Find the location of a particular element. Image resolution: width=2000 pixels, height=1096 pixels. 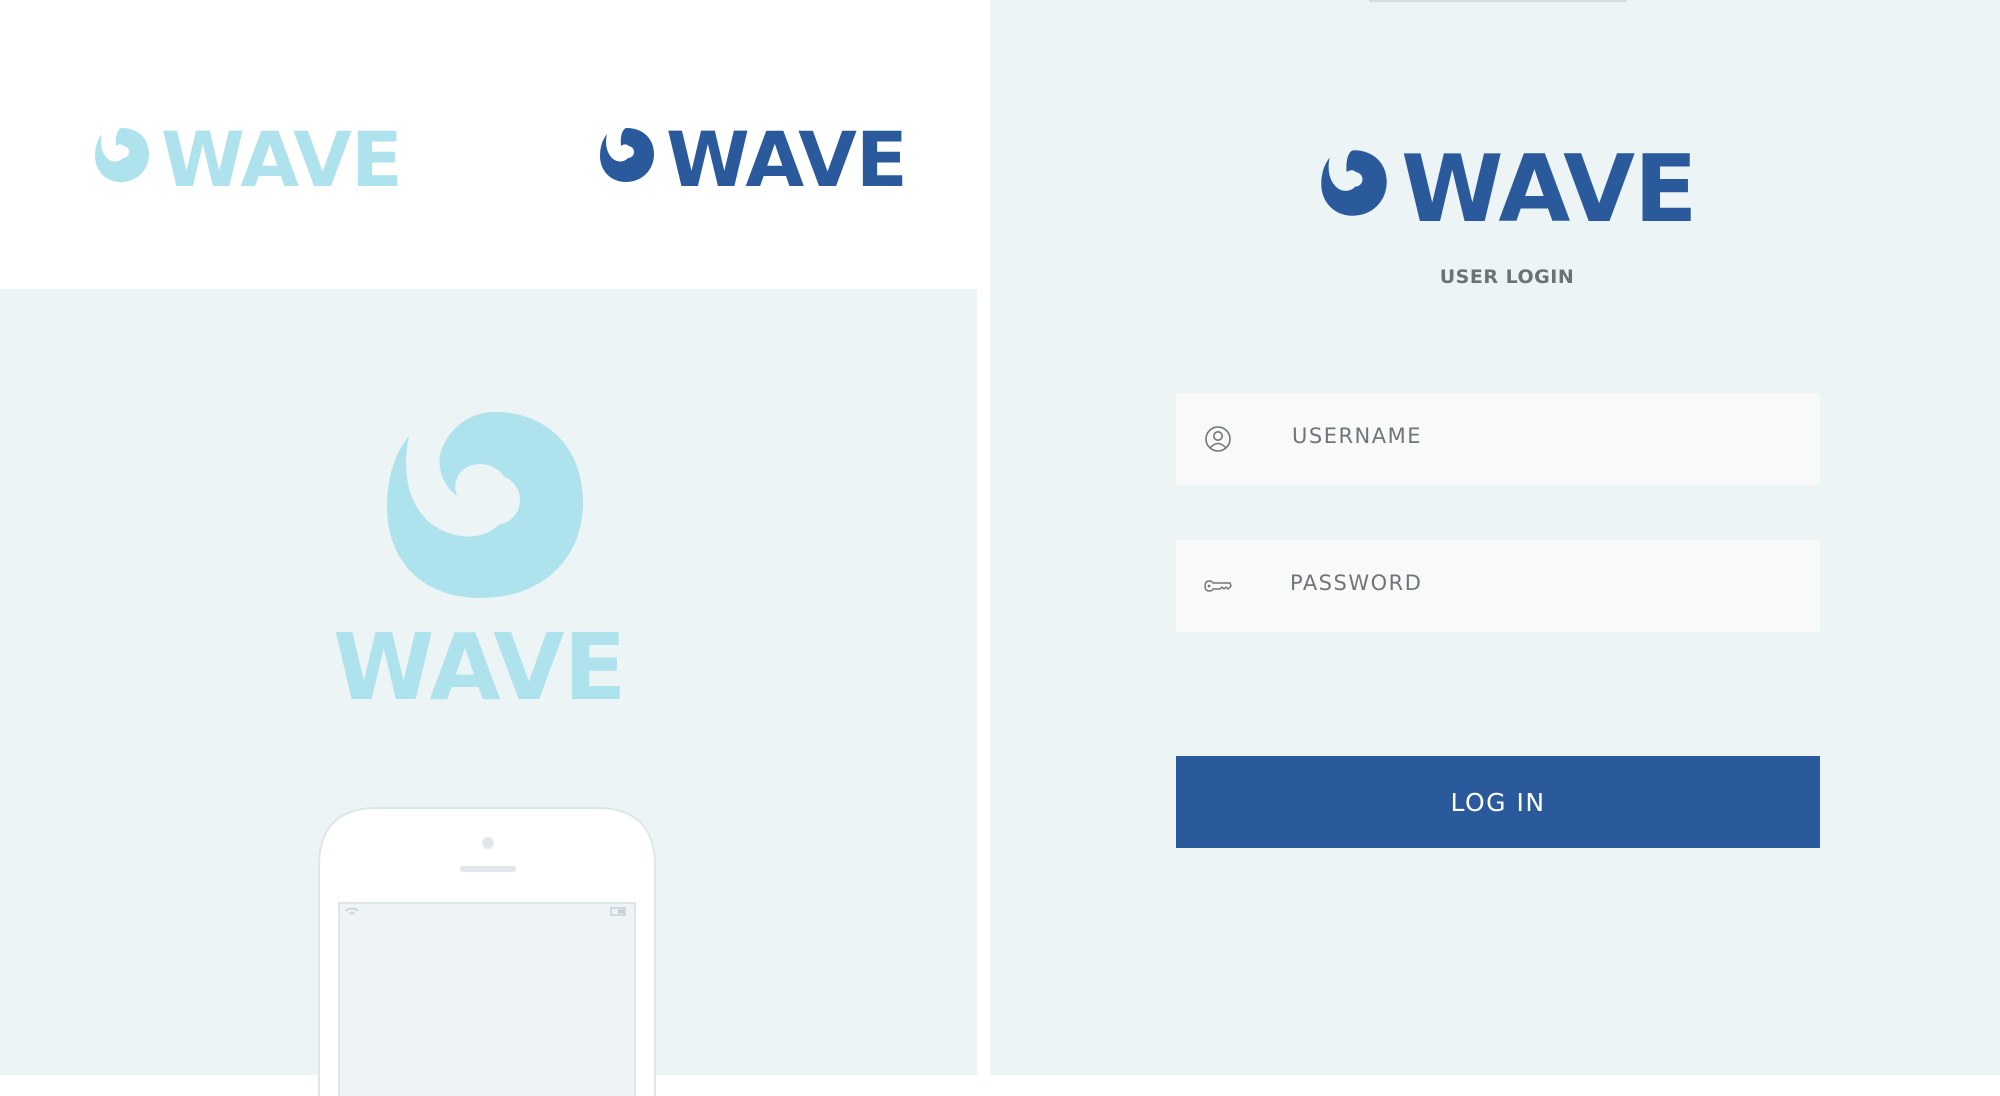

phone-mockup is located at coordinates (487, 951).